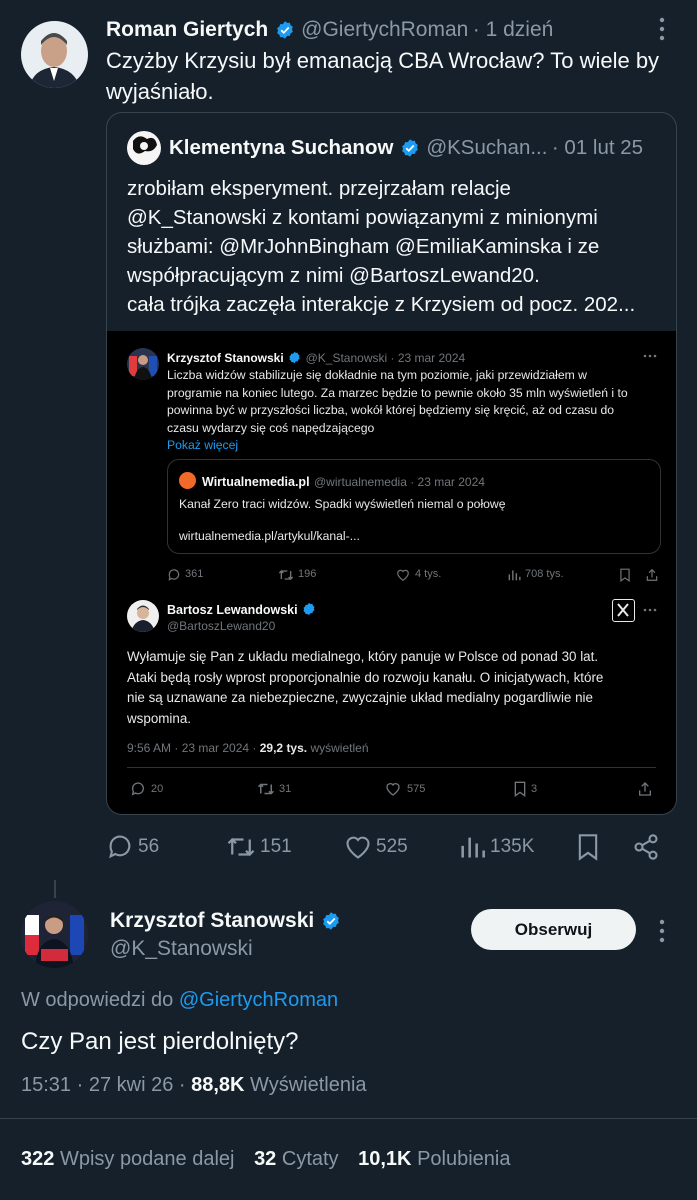 The width and height of the screenshot is (697, 1200). Describe the element at coordinates (147, 1159) in the screenshot. I see `reposts-label: Wpisy podane dalej` at that location.